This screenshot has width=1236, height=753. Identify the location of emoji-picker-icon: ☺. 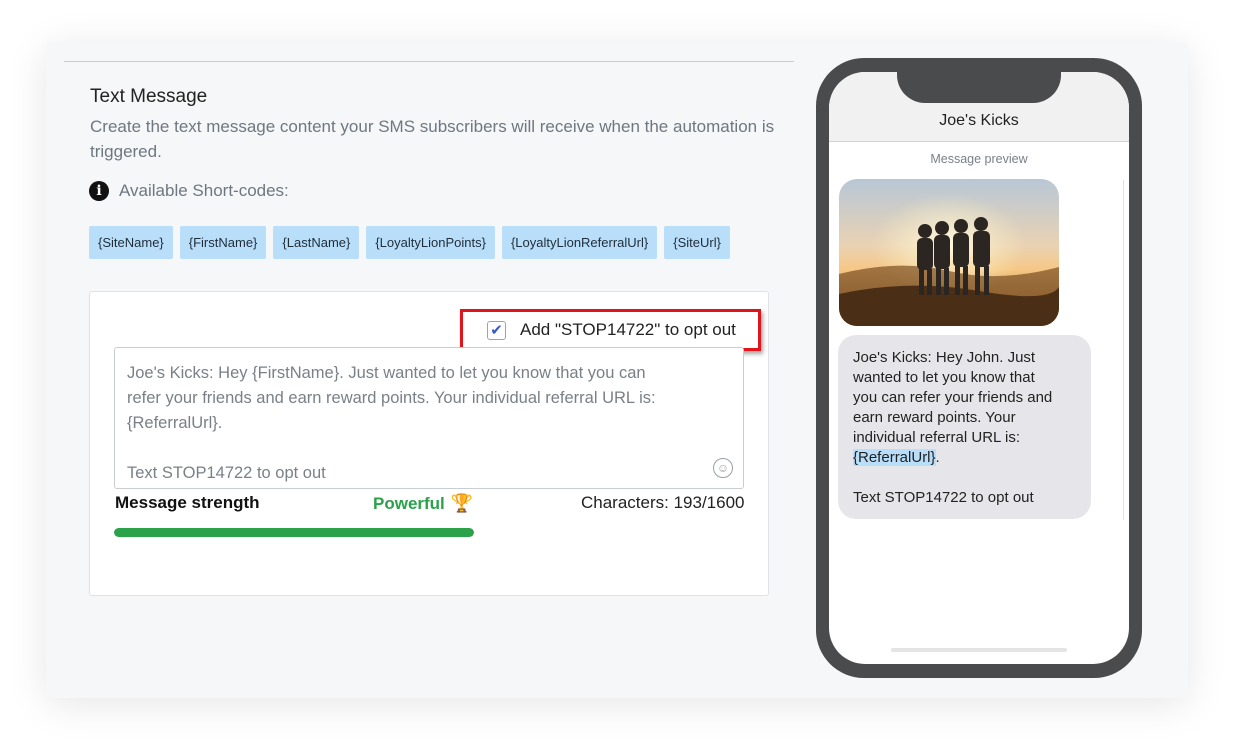
(723, 468).